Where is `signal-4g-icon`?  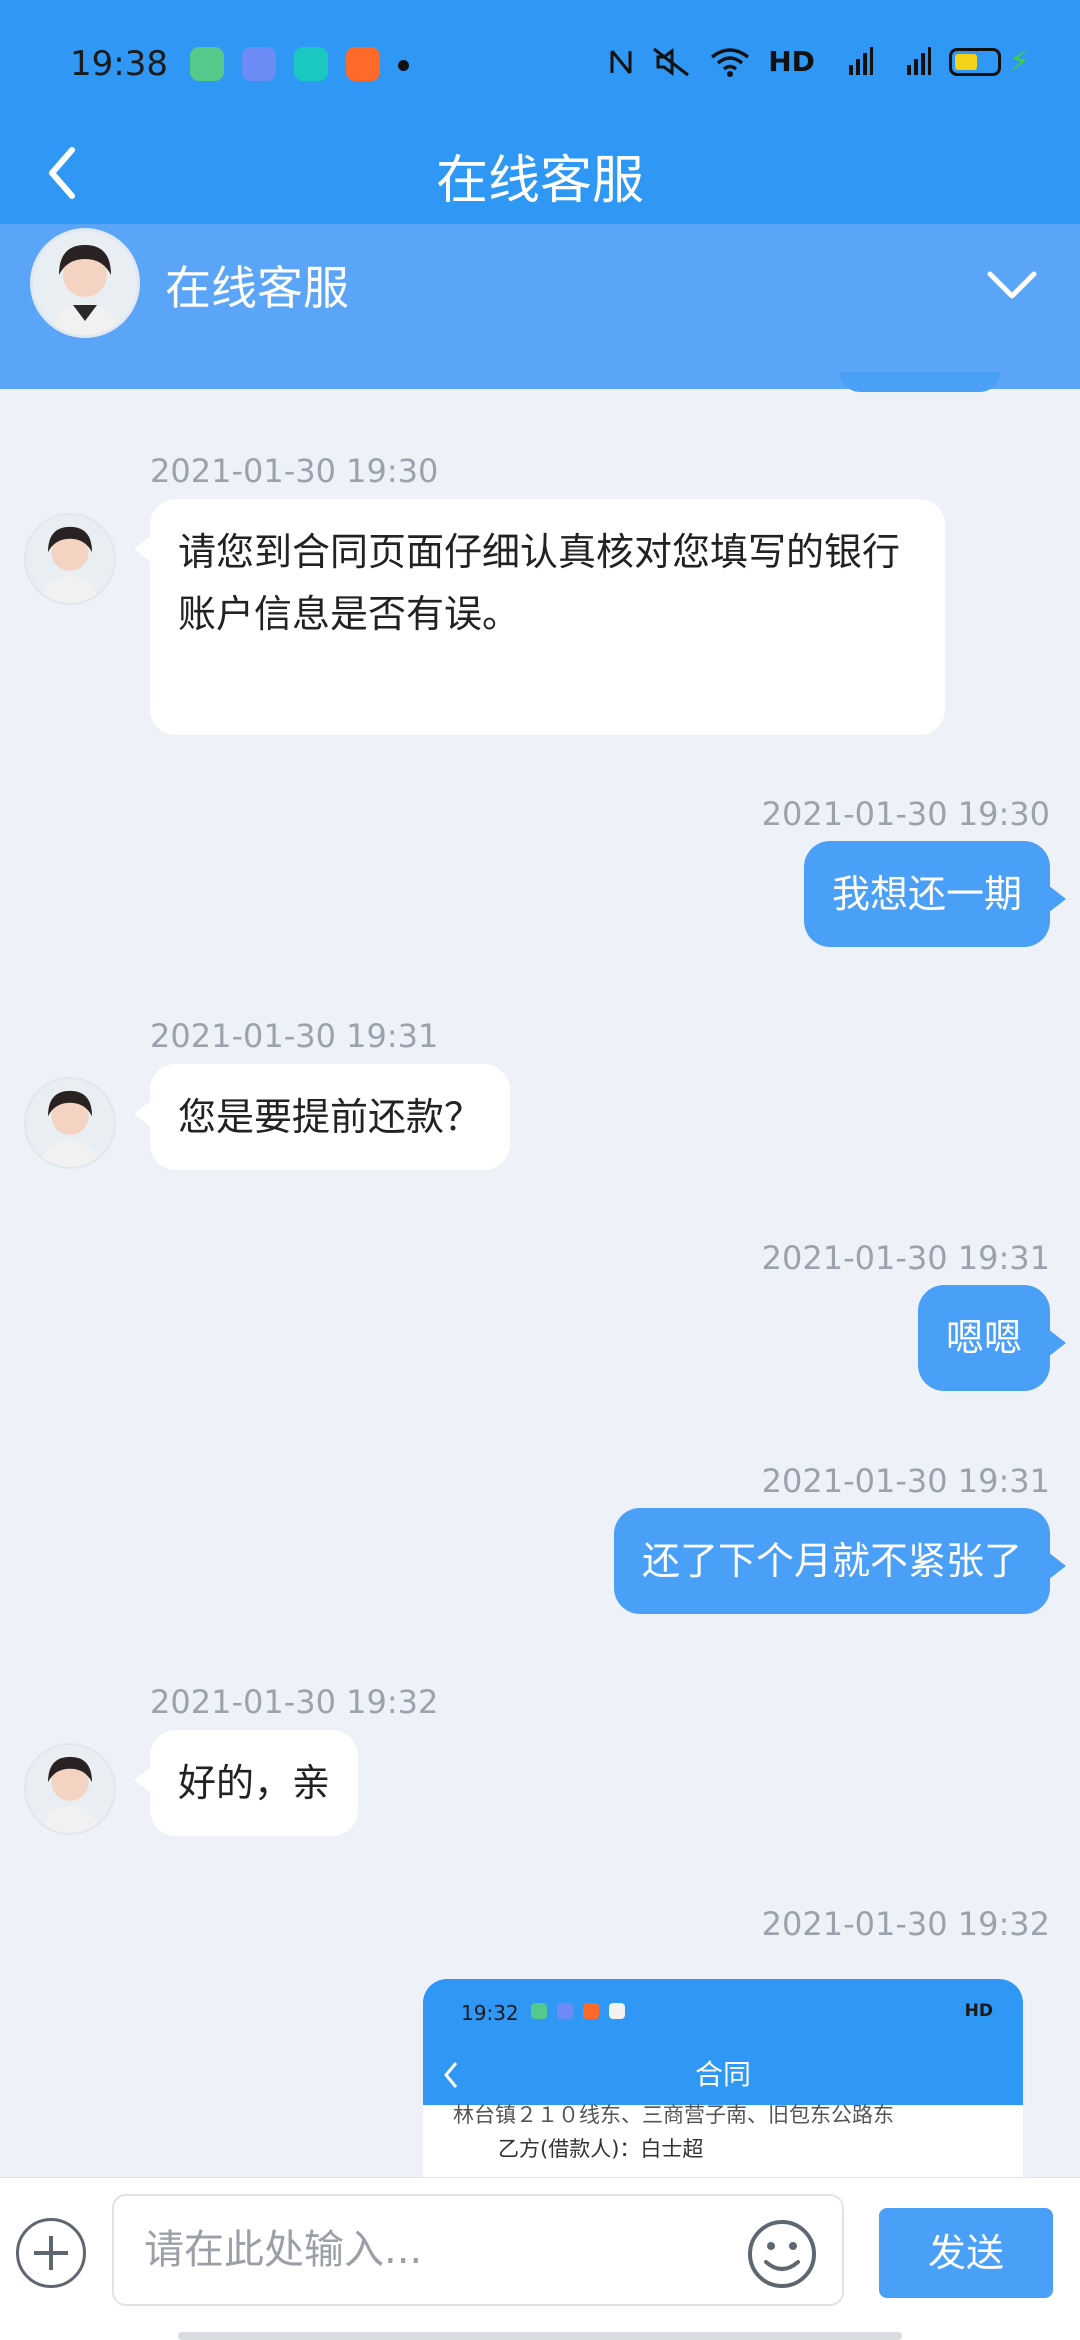 signal-4g-icon is located at coordinates (860, 60).